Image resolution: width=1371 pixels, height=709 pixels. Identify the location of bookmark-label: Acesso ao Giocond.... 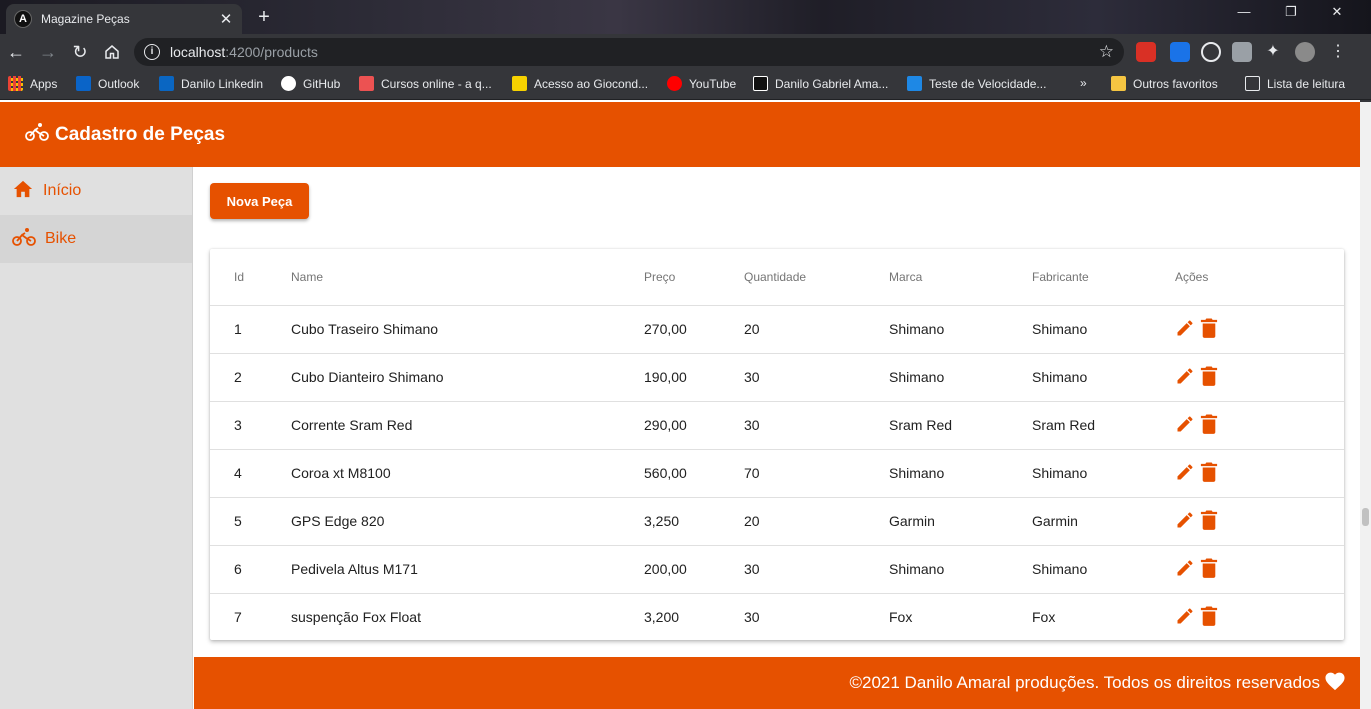
(591, 83).